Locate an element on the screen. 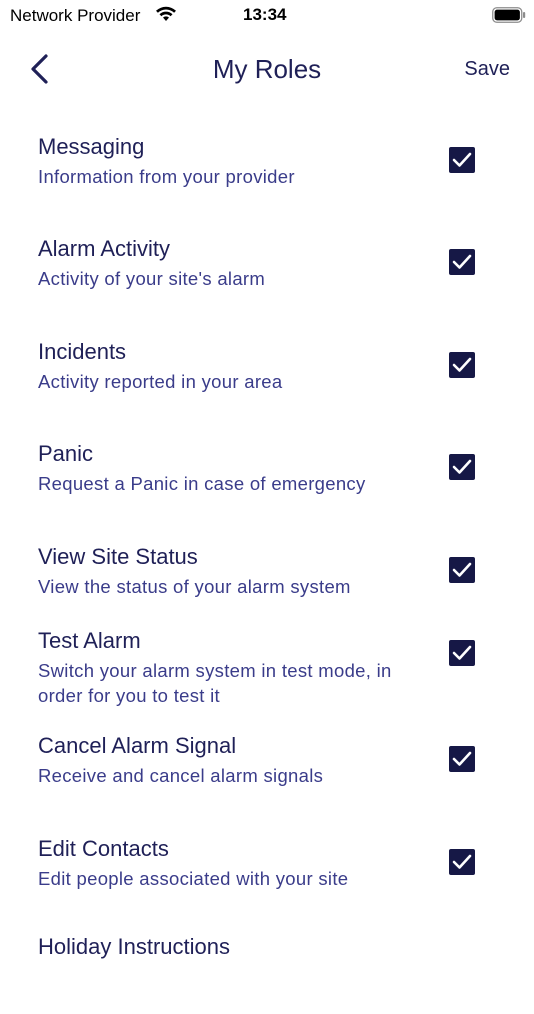 The height and width of the screenshot is (1014, 534). status-time: 13:34 is located at coordinates (265, 14).